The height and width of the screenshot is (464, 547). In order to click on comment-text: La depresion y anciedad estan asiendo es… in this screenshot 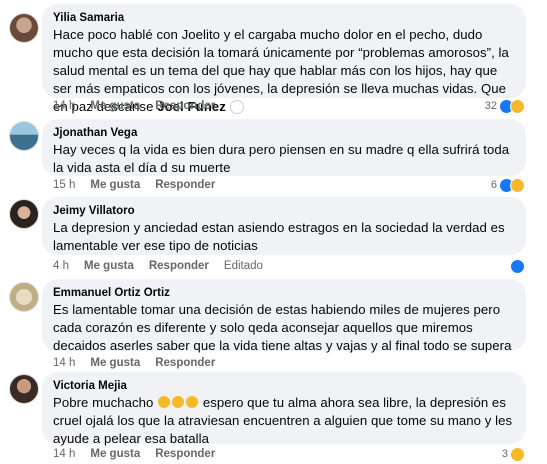, I will do `click(279, 236)`.